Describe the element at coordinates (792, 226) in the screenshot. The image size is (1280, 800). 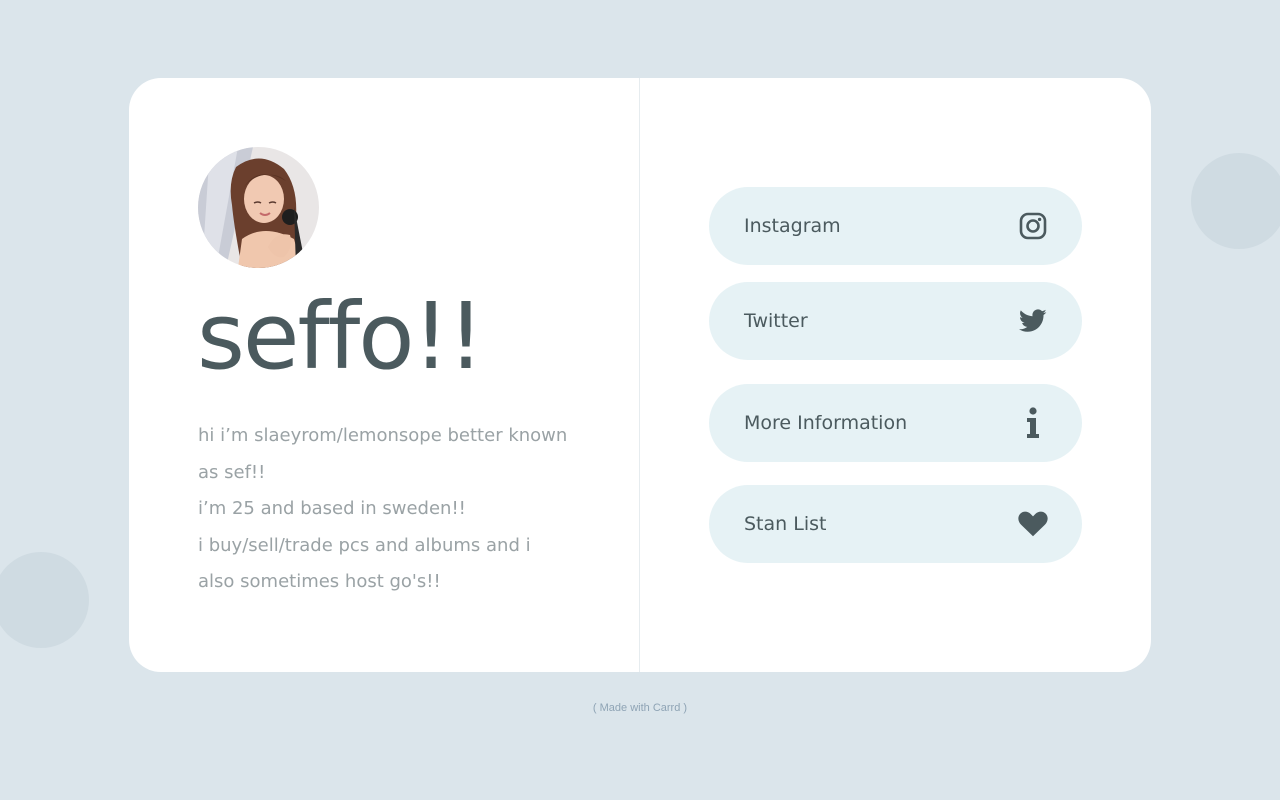
I see `instagram-button-label: Instagram` at that location.